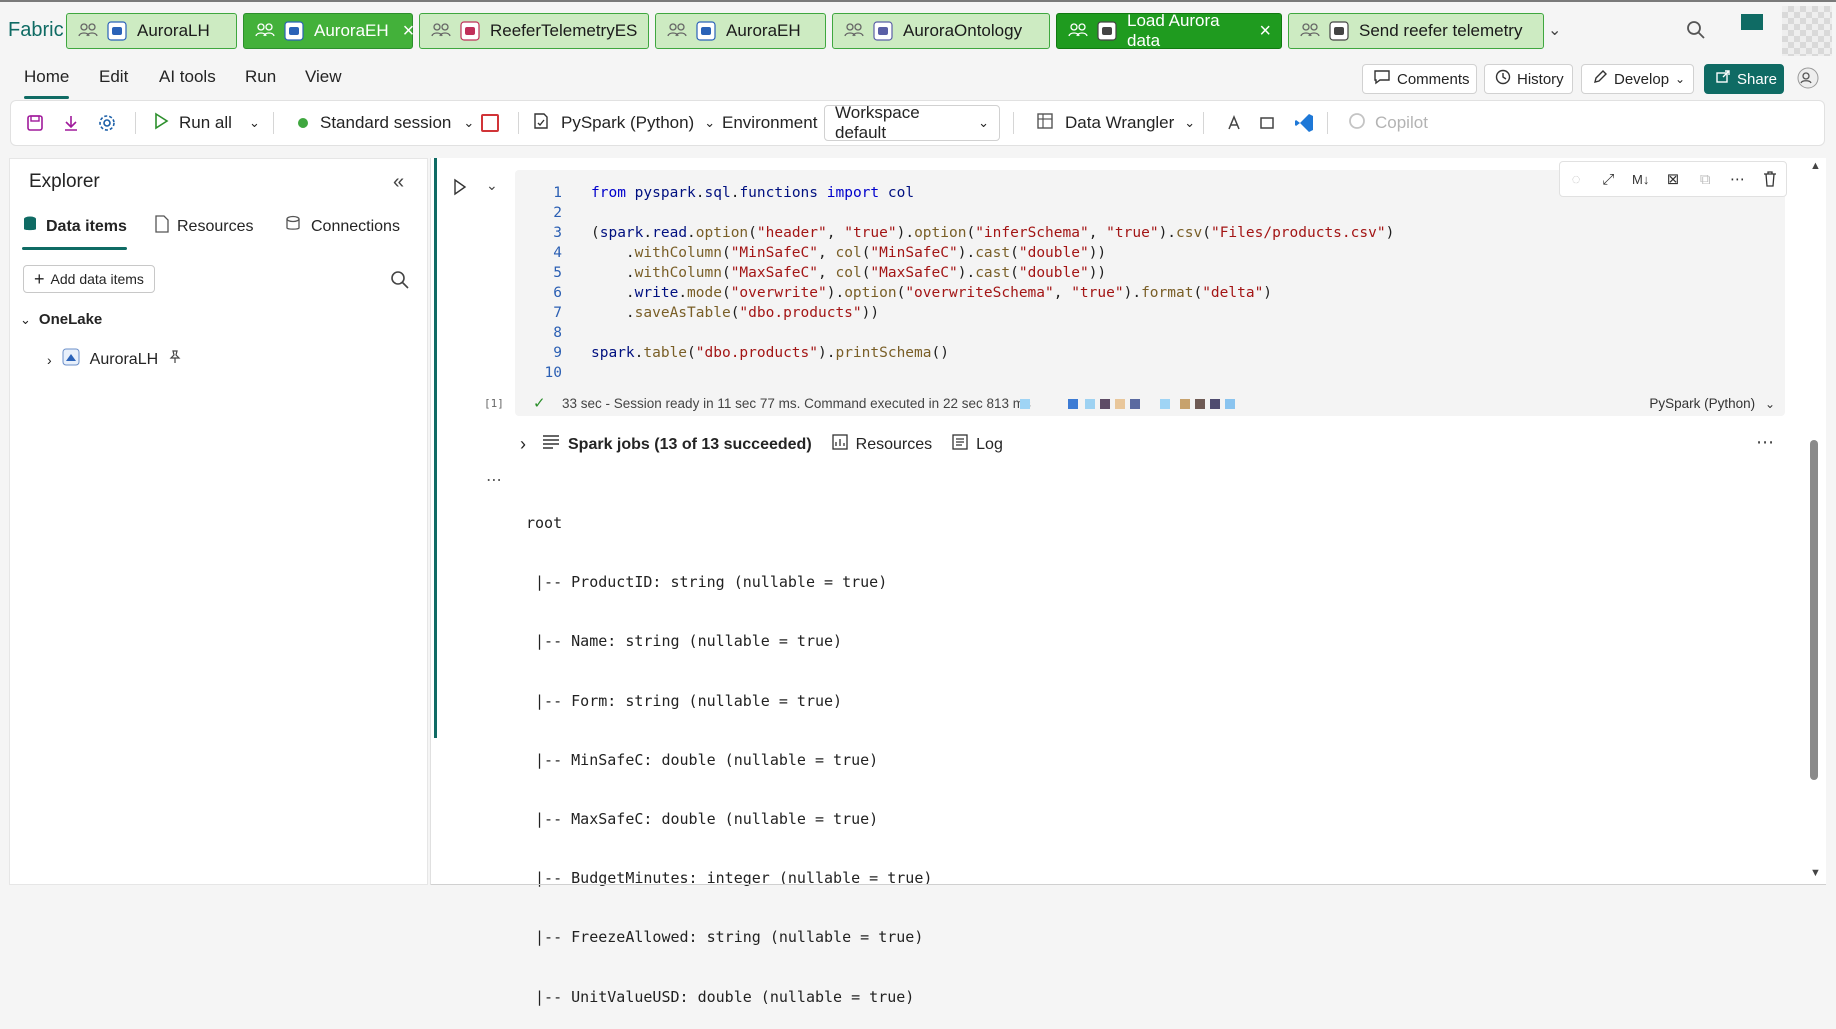  I want to click on log-link: Log, so click(989, 445).